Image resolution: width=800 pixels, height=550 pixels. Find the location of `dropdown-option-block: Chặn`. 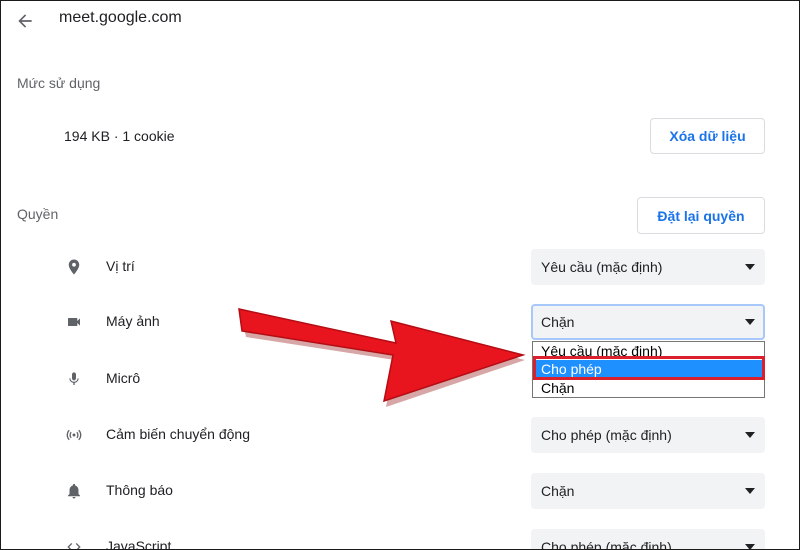

dropdown-option-block: Chặn is located at coordinates (648, 388).